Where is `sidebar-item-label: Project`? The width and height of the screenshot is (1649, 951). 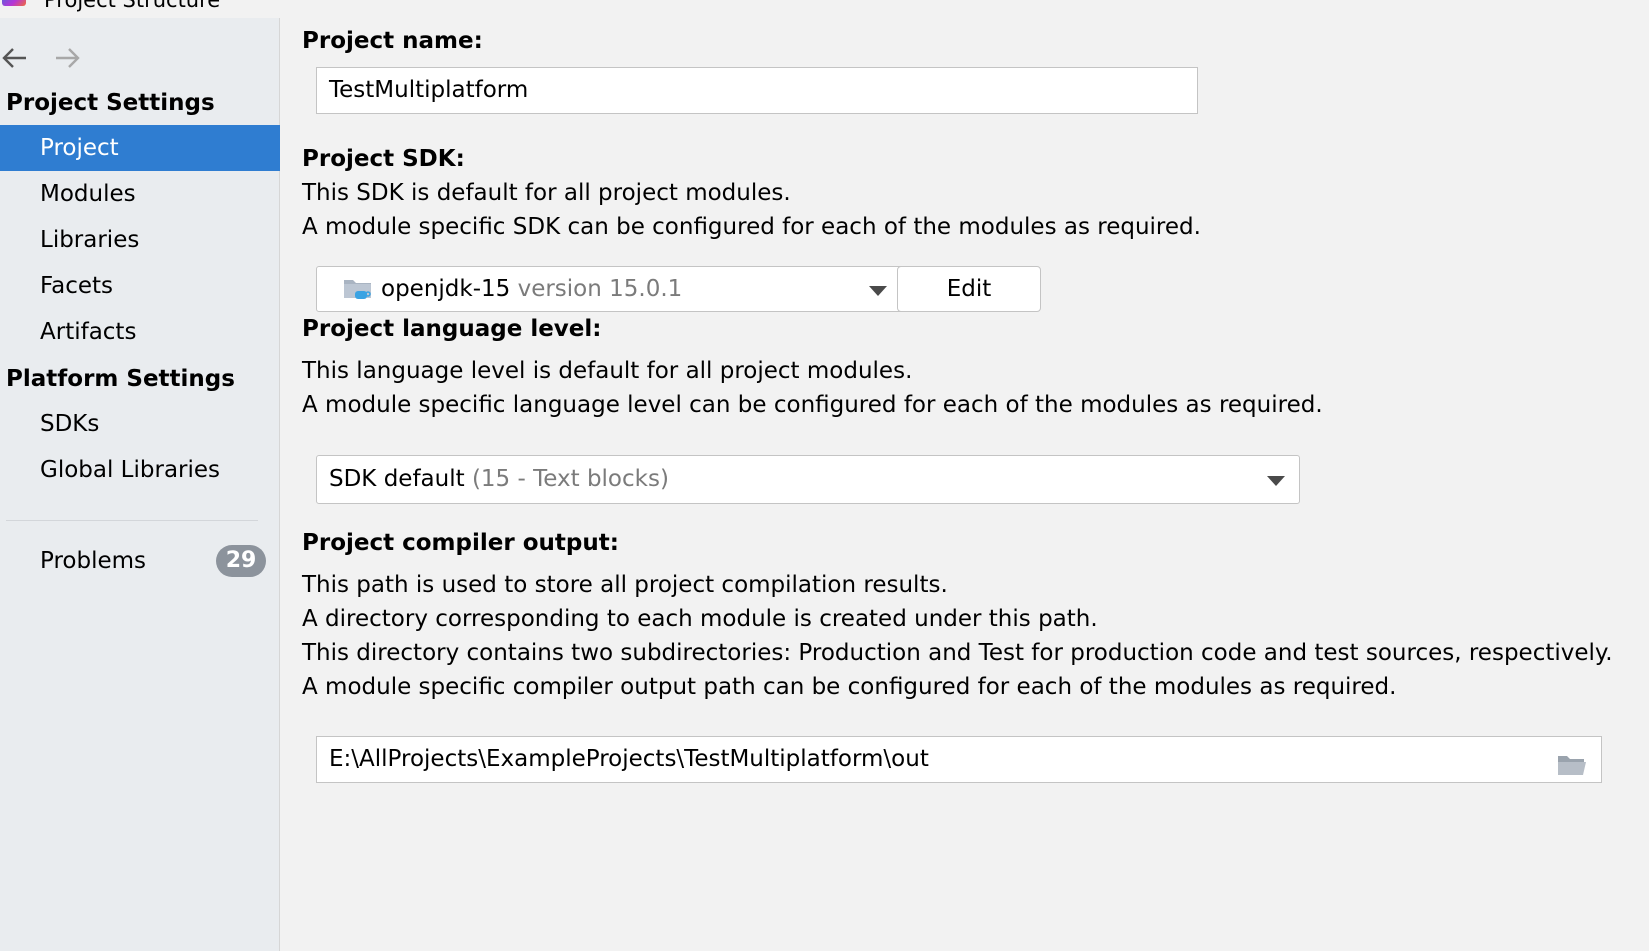 sidebar-item-label: Project is located at coordinates (79, 148).